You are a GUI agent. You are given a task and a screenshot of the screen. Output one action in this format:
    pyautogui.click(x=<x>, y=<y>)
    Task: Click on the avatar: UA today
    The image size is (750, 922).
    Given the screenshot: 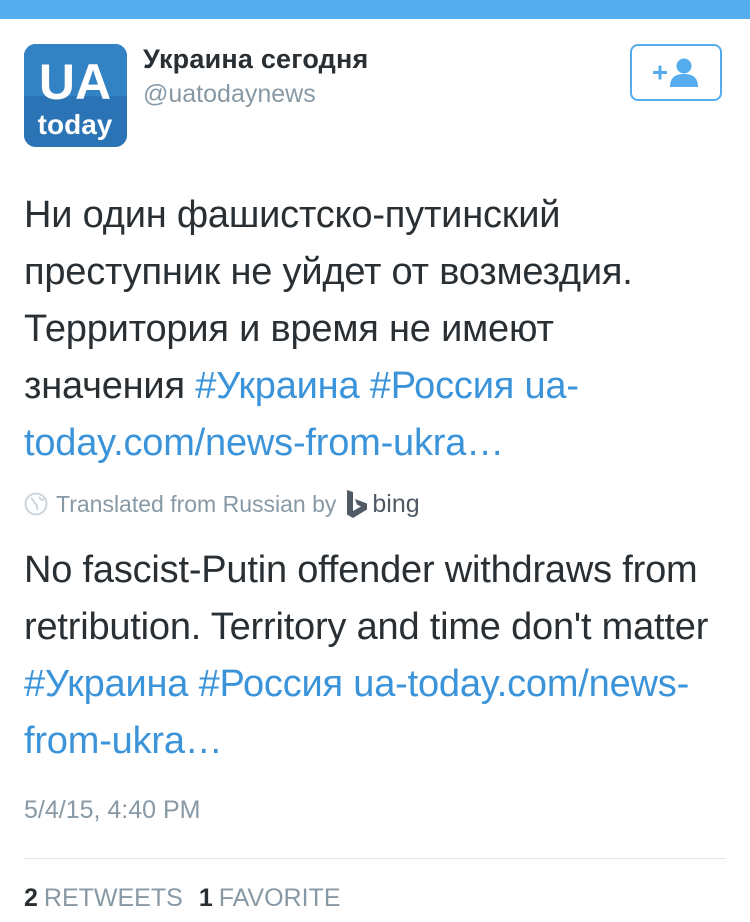 What is the action you would take?
    pyautogui.click(x=75, y=95)
    